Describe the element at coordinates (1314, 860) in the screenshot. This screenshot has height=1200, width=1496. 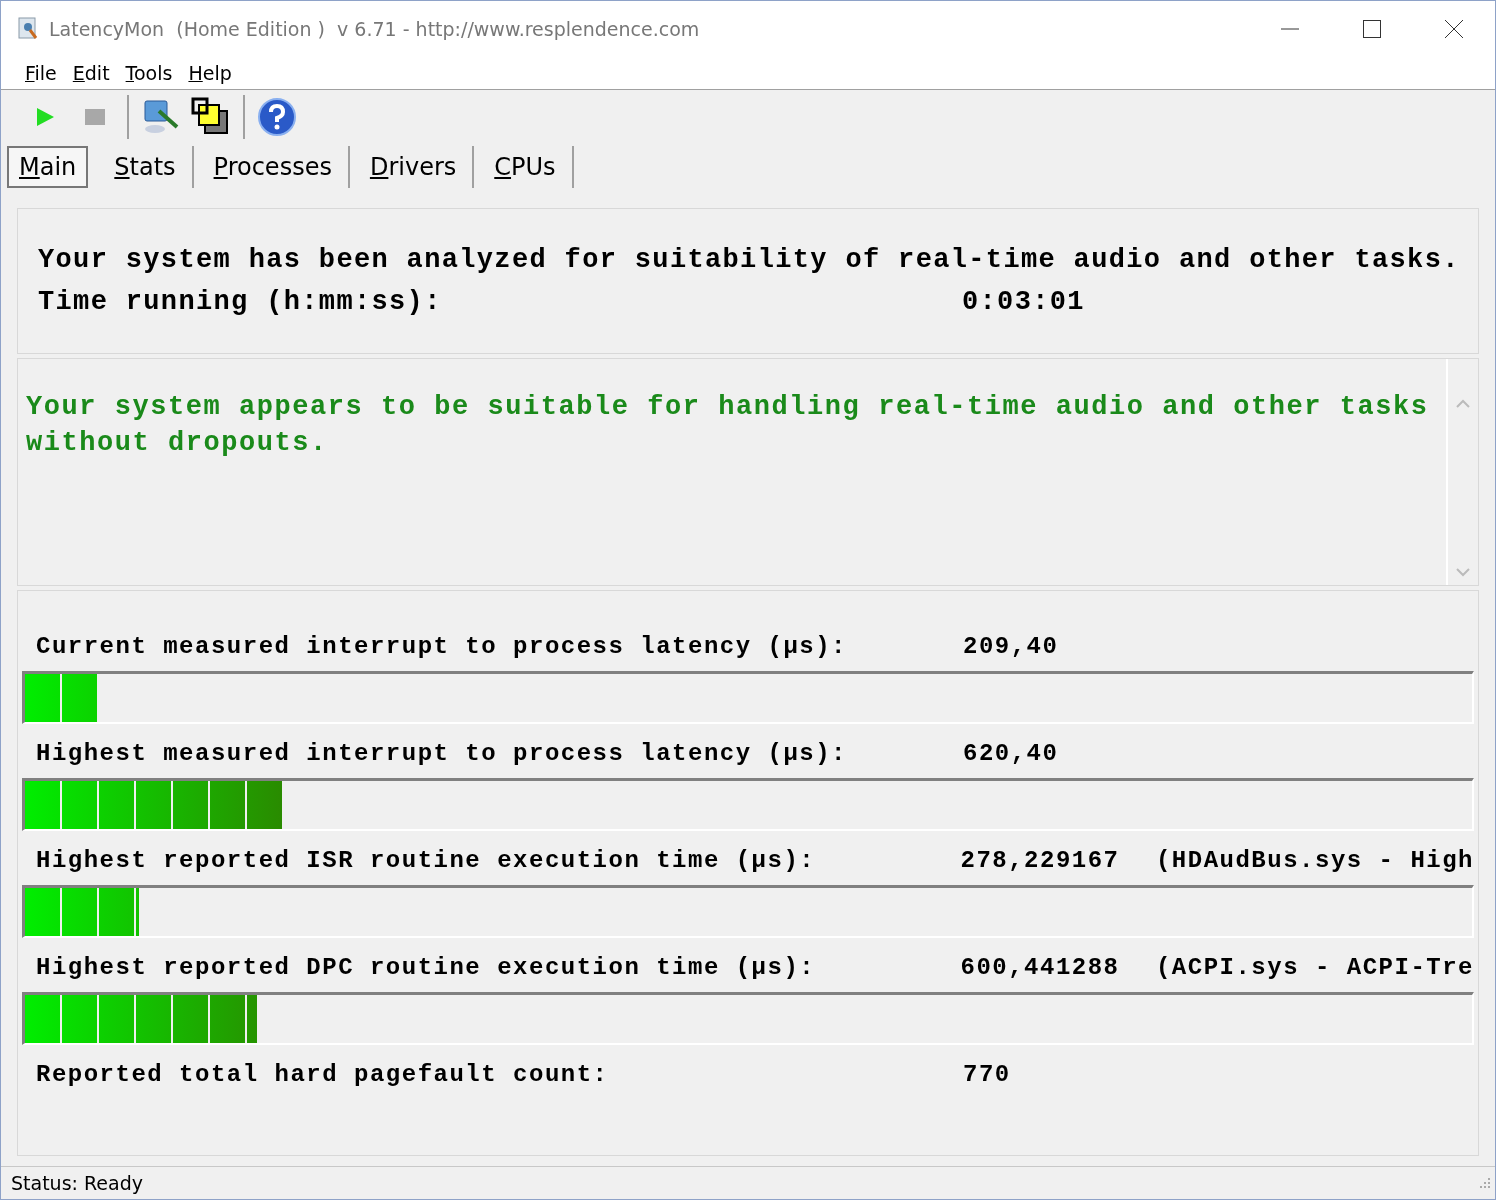
I see `metric-detail: (HDAudBus.sys - High` at that location.